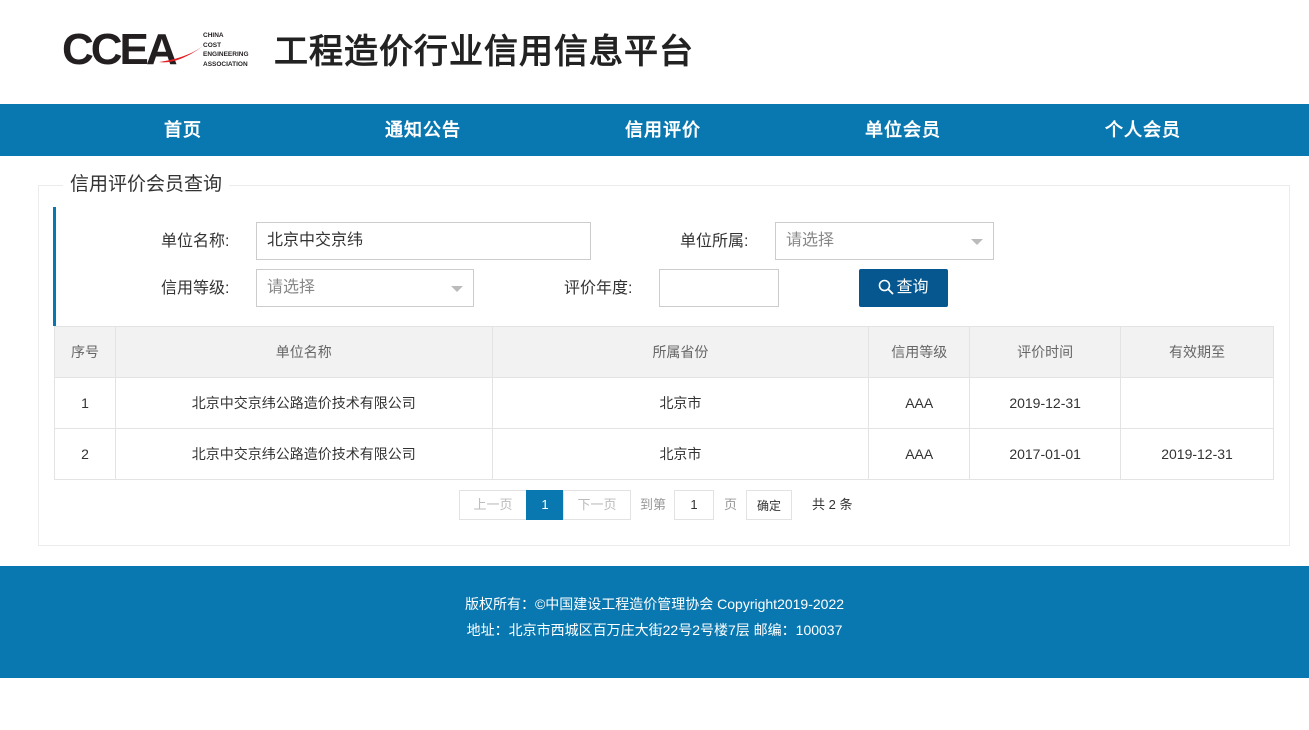  What do you see at coordinates (654, 630) in the screenshot?
I see `footer-address: 地址：北京市西城区百万庄大街22号2号楼7层 邮编：100037` at bounding box center [654, 630].